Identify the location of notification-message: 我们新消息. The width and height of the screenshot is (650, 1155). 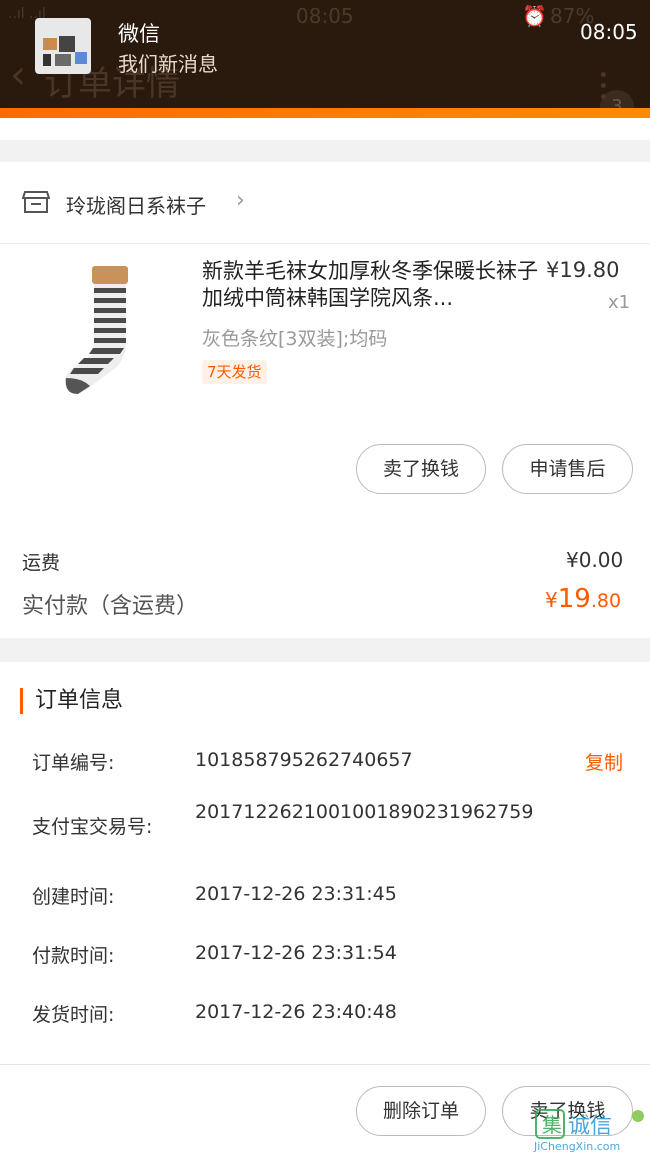
(168, 64).